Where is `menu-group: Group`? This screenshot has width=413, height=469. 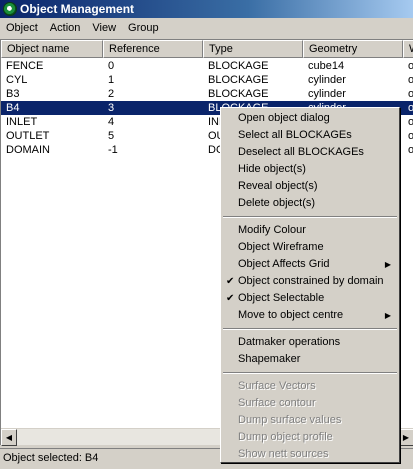 menu-group: Group is located at coordinates (143, 28).